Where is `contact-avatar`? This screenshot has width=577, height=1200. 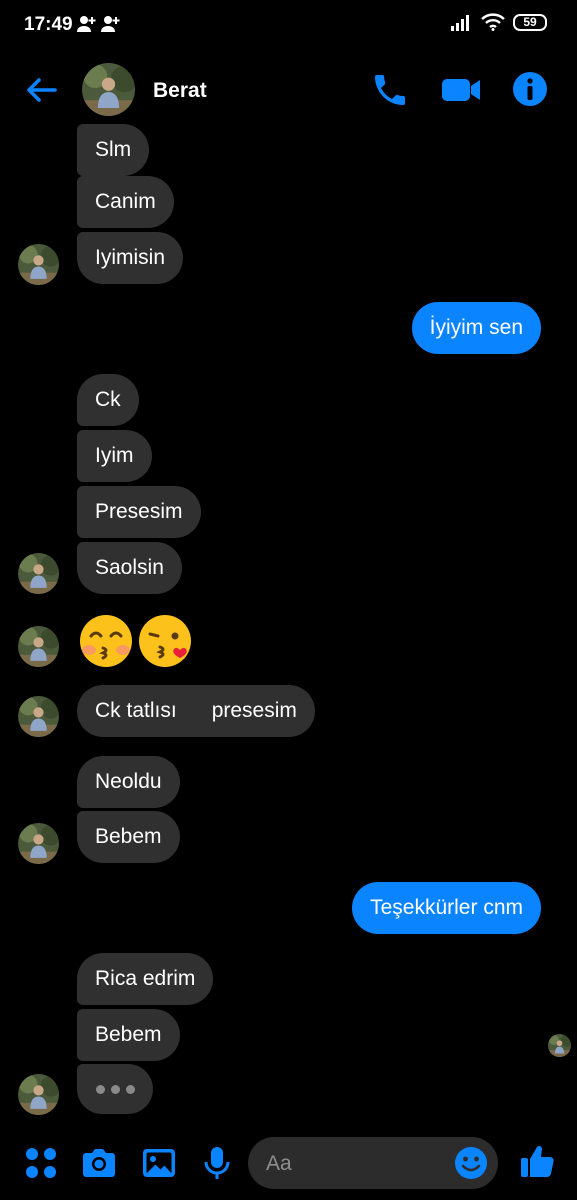
contact-avatar is located at coordinates (108, 89).